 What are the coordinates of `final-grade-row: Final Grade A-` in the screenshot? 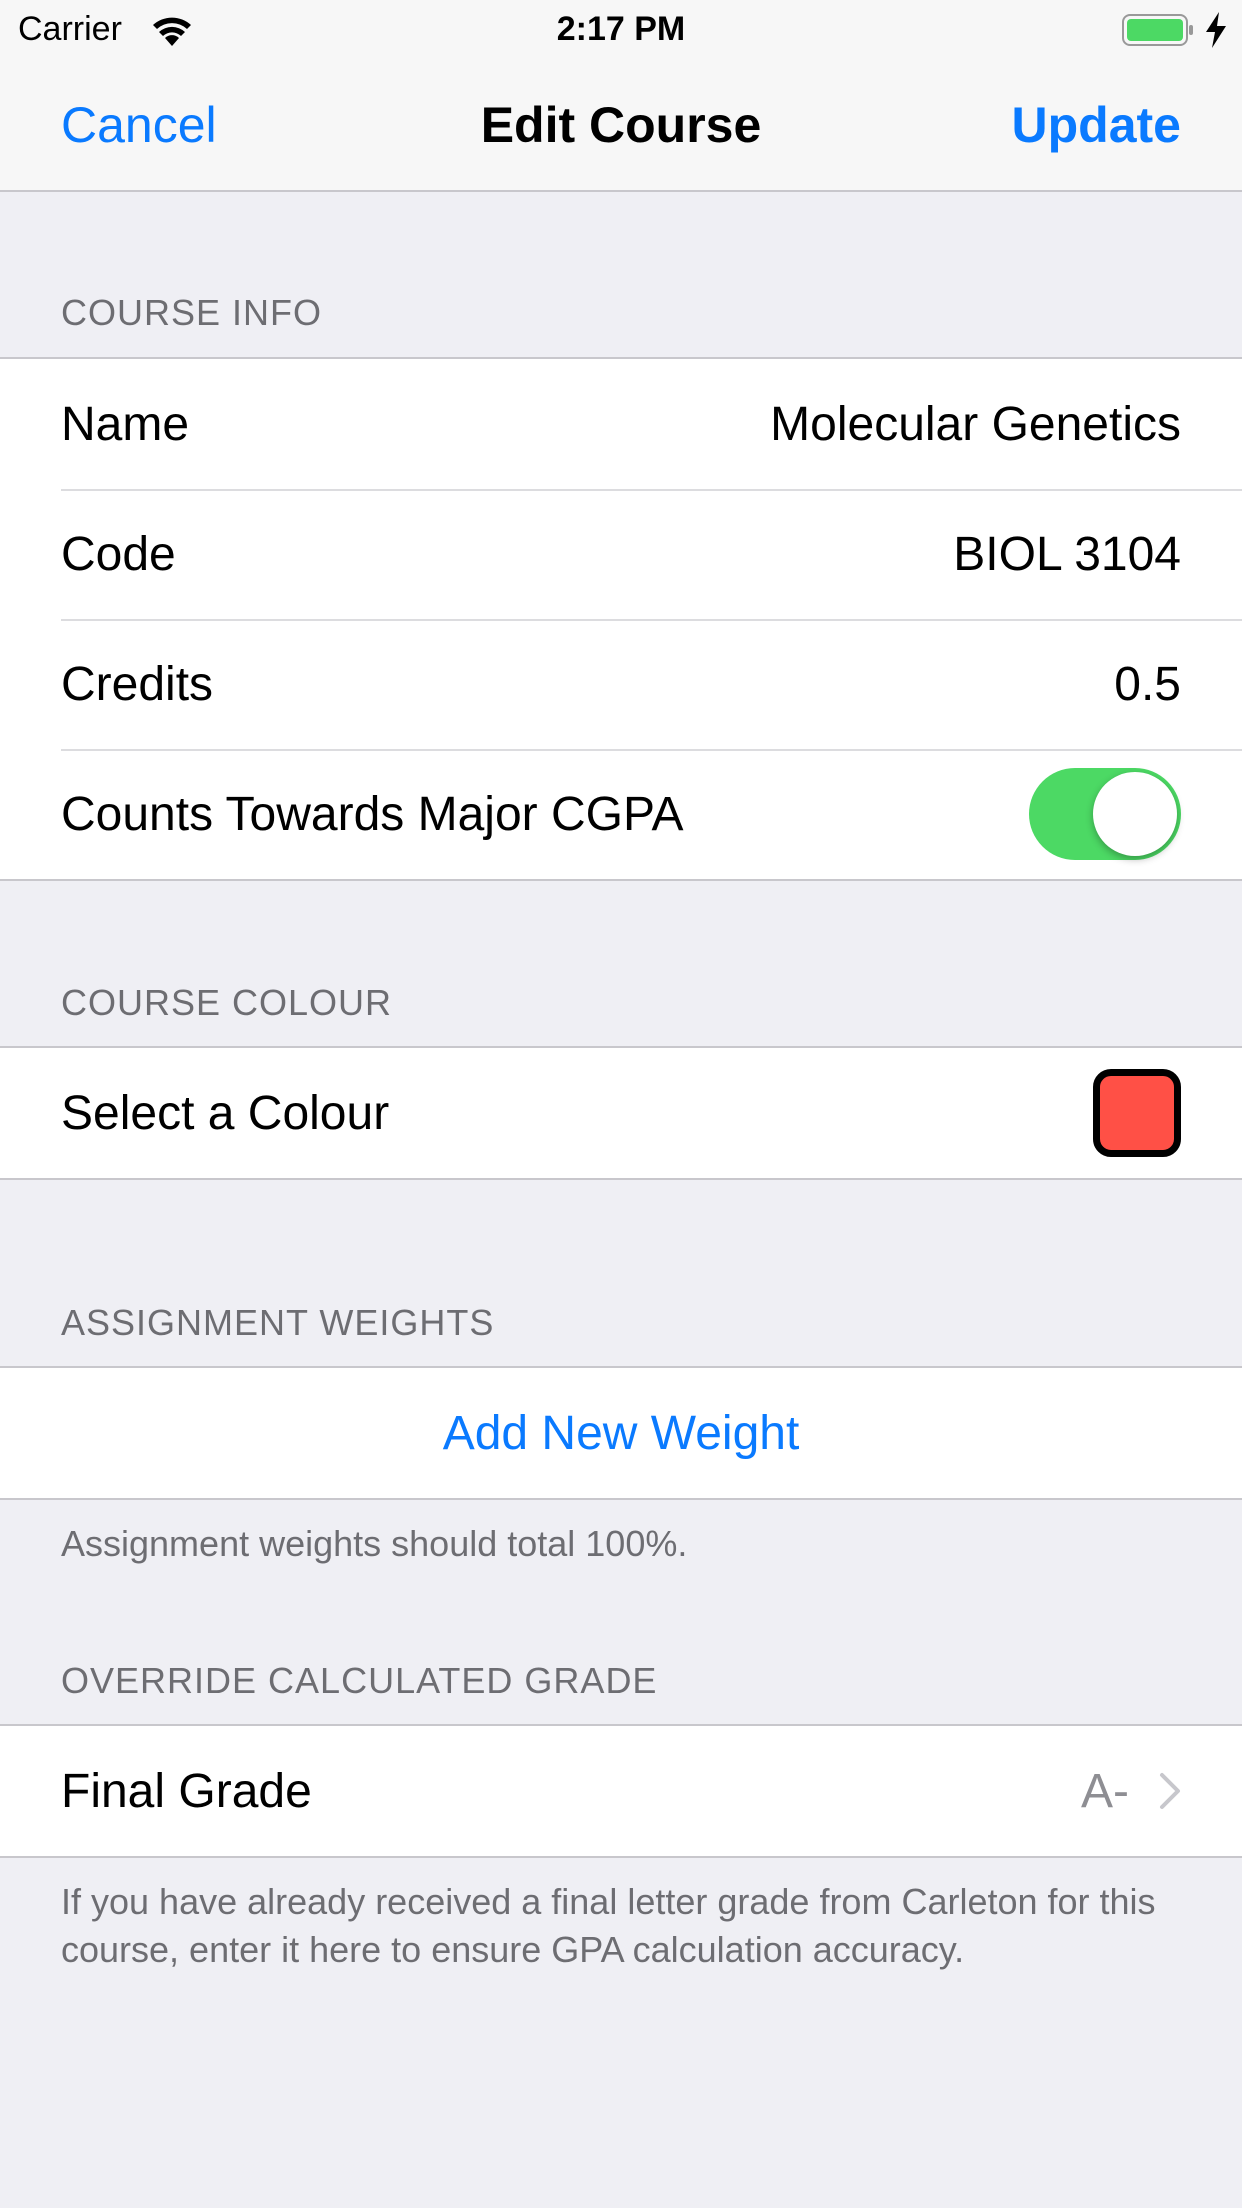 It's located at (621, 1791).